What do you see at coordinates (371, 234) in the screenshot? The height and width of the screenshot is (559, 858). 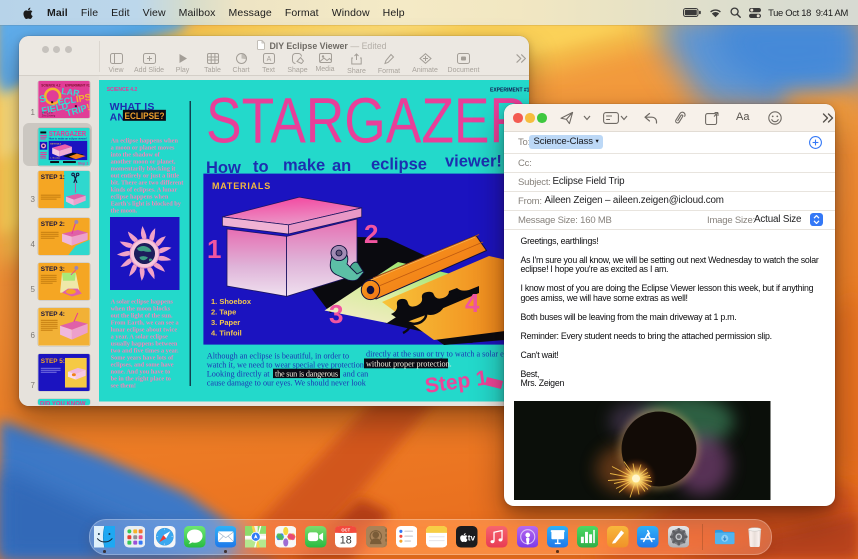 I see `svg-text: 2` at bounding box center [371, 234].